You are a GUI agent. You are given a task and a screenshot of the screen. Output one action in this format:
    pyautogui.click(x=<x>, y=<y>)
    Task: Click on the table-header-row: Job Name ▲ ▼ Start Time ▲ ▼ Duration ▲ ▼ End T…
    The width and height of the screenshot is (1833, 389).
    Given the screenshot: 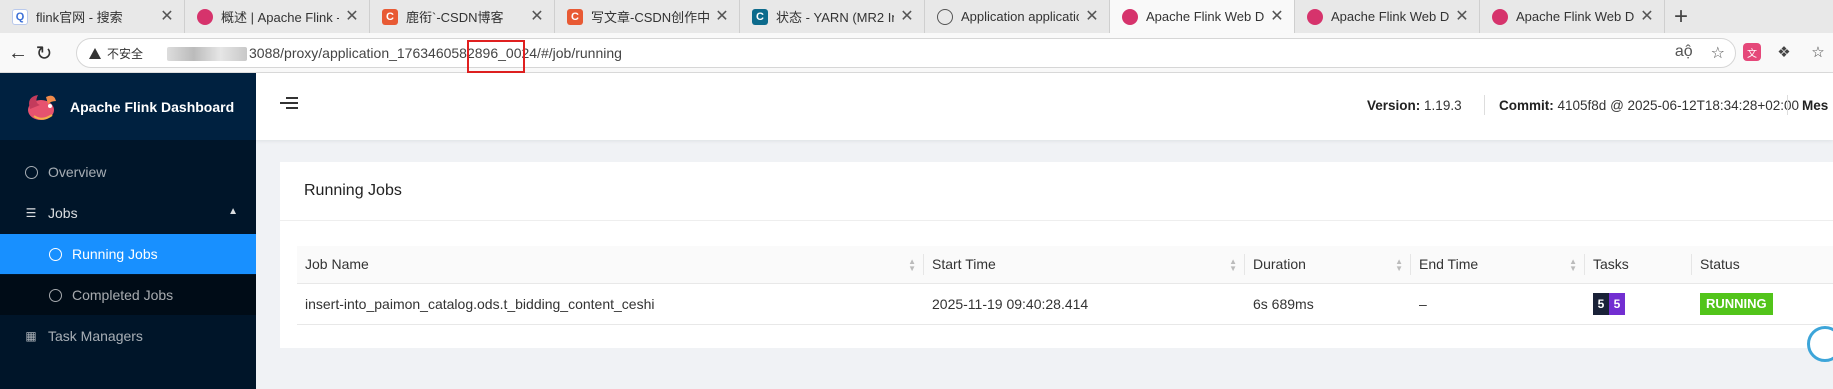 What is the action you would take?
    pyautogui.click(x=1065, y=265)
    